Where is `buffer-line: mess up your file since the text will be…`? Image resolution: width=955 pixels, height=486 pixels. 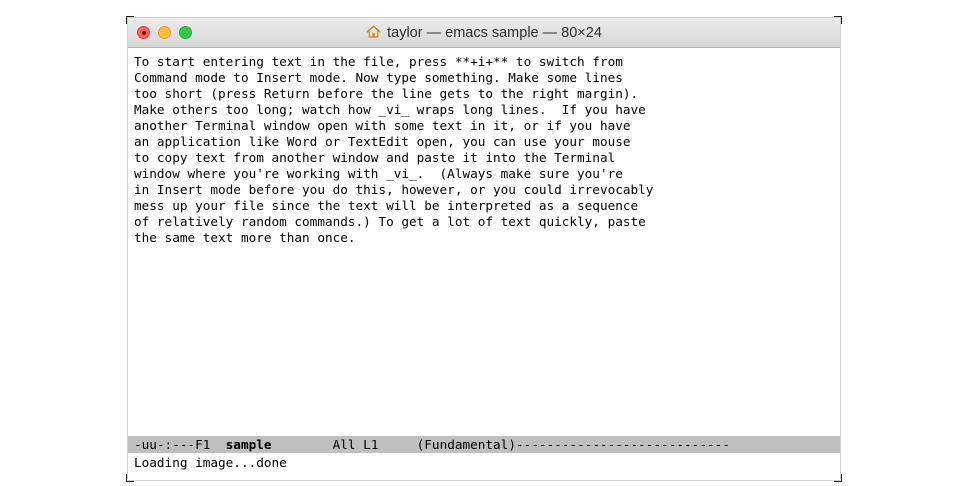 buffer-line: mess up your file since the text will be… is located at coordinates (386, 205).